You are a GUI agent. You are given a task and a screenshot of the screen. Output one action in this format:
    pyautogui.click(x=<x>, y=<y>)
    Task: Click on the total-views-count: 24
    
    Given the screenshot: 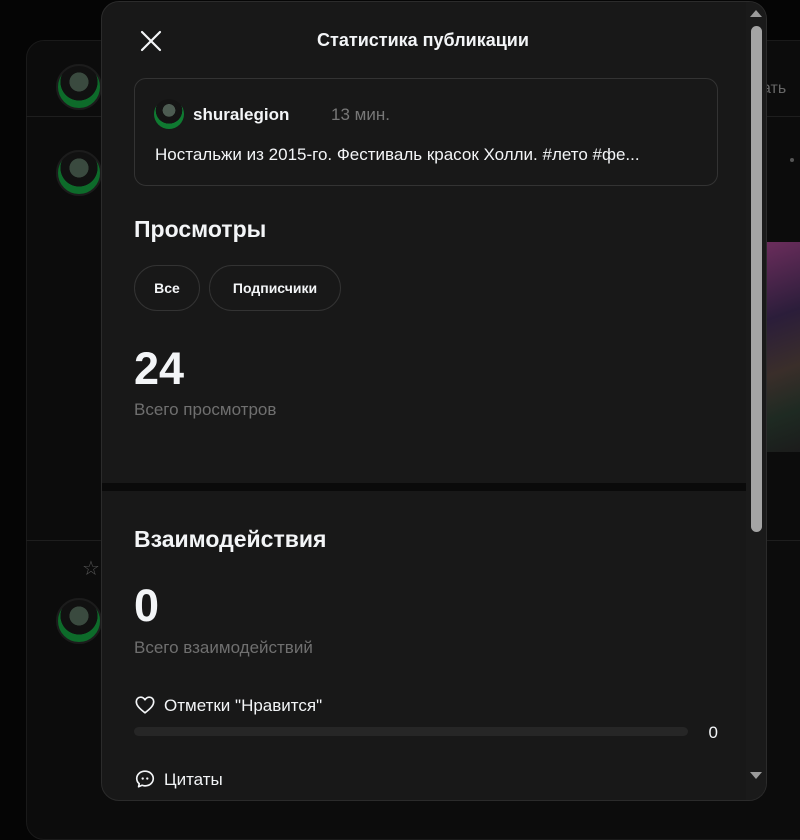 What is the action you would take?
    pyautogui.click(x=159, y=368)
    